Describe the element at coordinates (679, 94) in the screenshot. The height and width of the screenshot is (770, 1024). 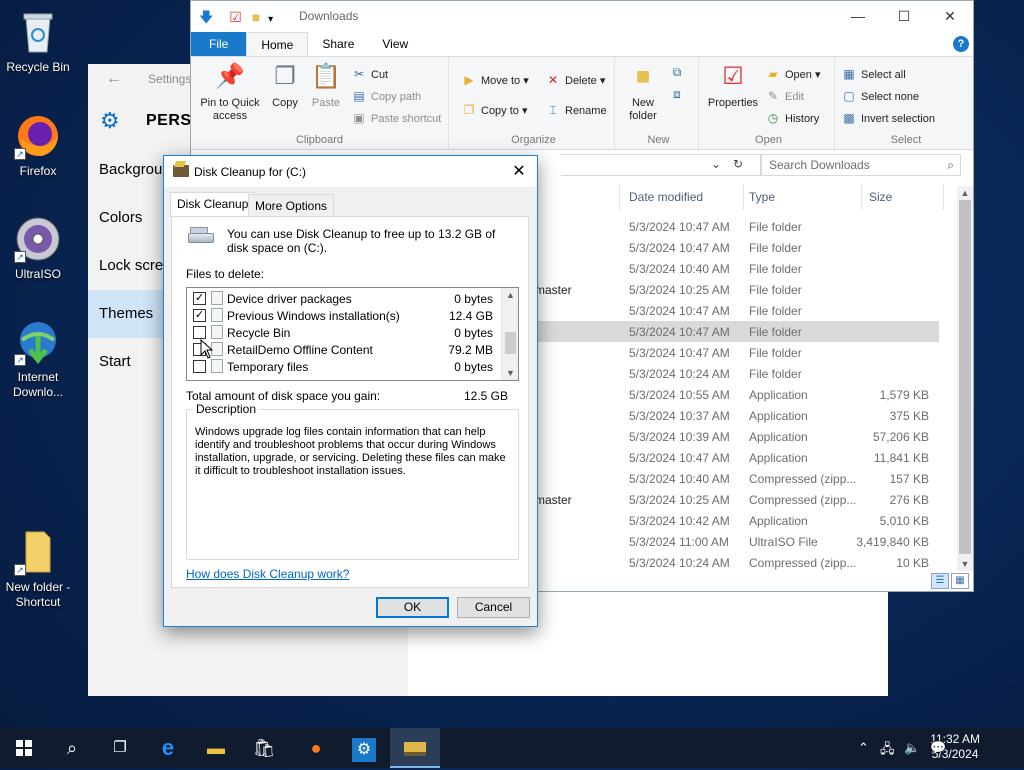
I see `easy-access-button: ⧈` at that location.